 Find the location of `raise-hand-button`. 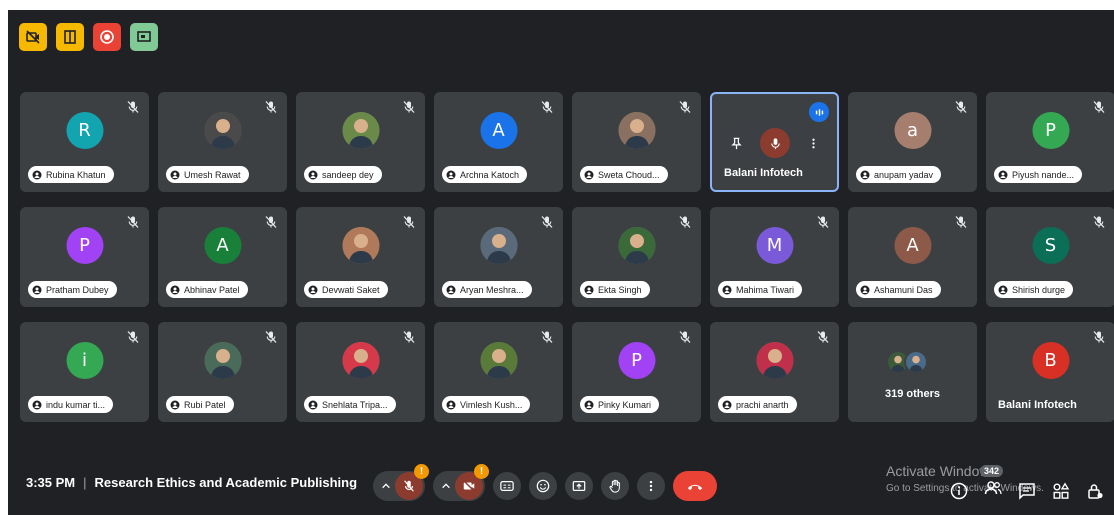

raise-hand-button is located at coordinates (615, 486).